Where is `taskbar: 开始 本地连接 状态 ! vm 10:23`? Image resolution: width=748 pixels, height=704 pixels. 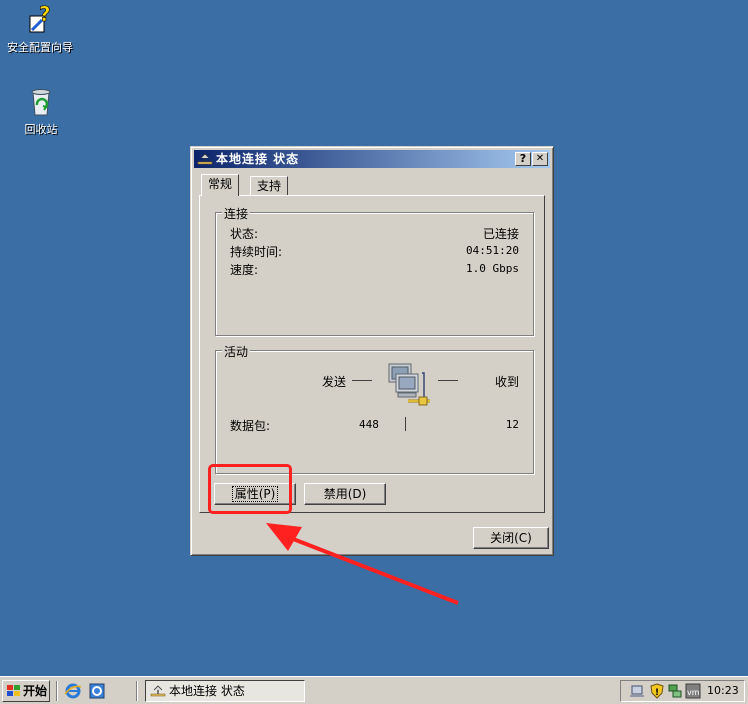
taskbar: 开始 本地连接 状态 ! vm 10:23 is located at coordinates (374, 690).